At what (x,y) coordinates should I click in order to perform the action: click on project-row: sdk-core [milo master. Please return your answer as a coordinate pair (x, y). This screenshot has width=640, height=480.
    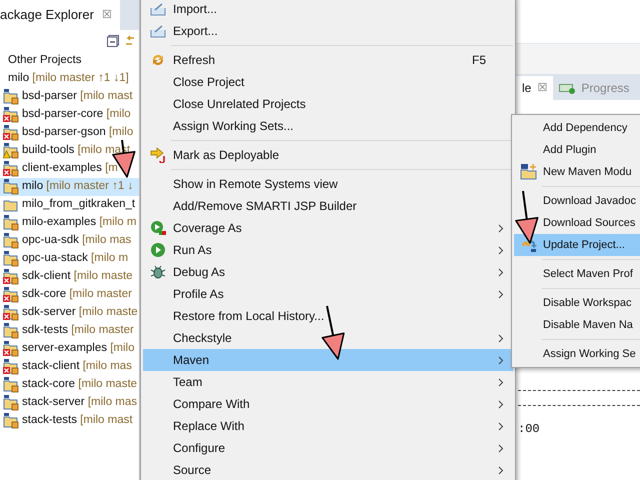
    Looking at the image, I should click on (69, 295).